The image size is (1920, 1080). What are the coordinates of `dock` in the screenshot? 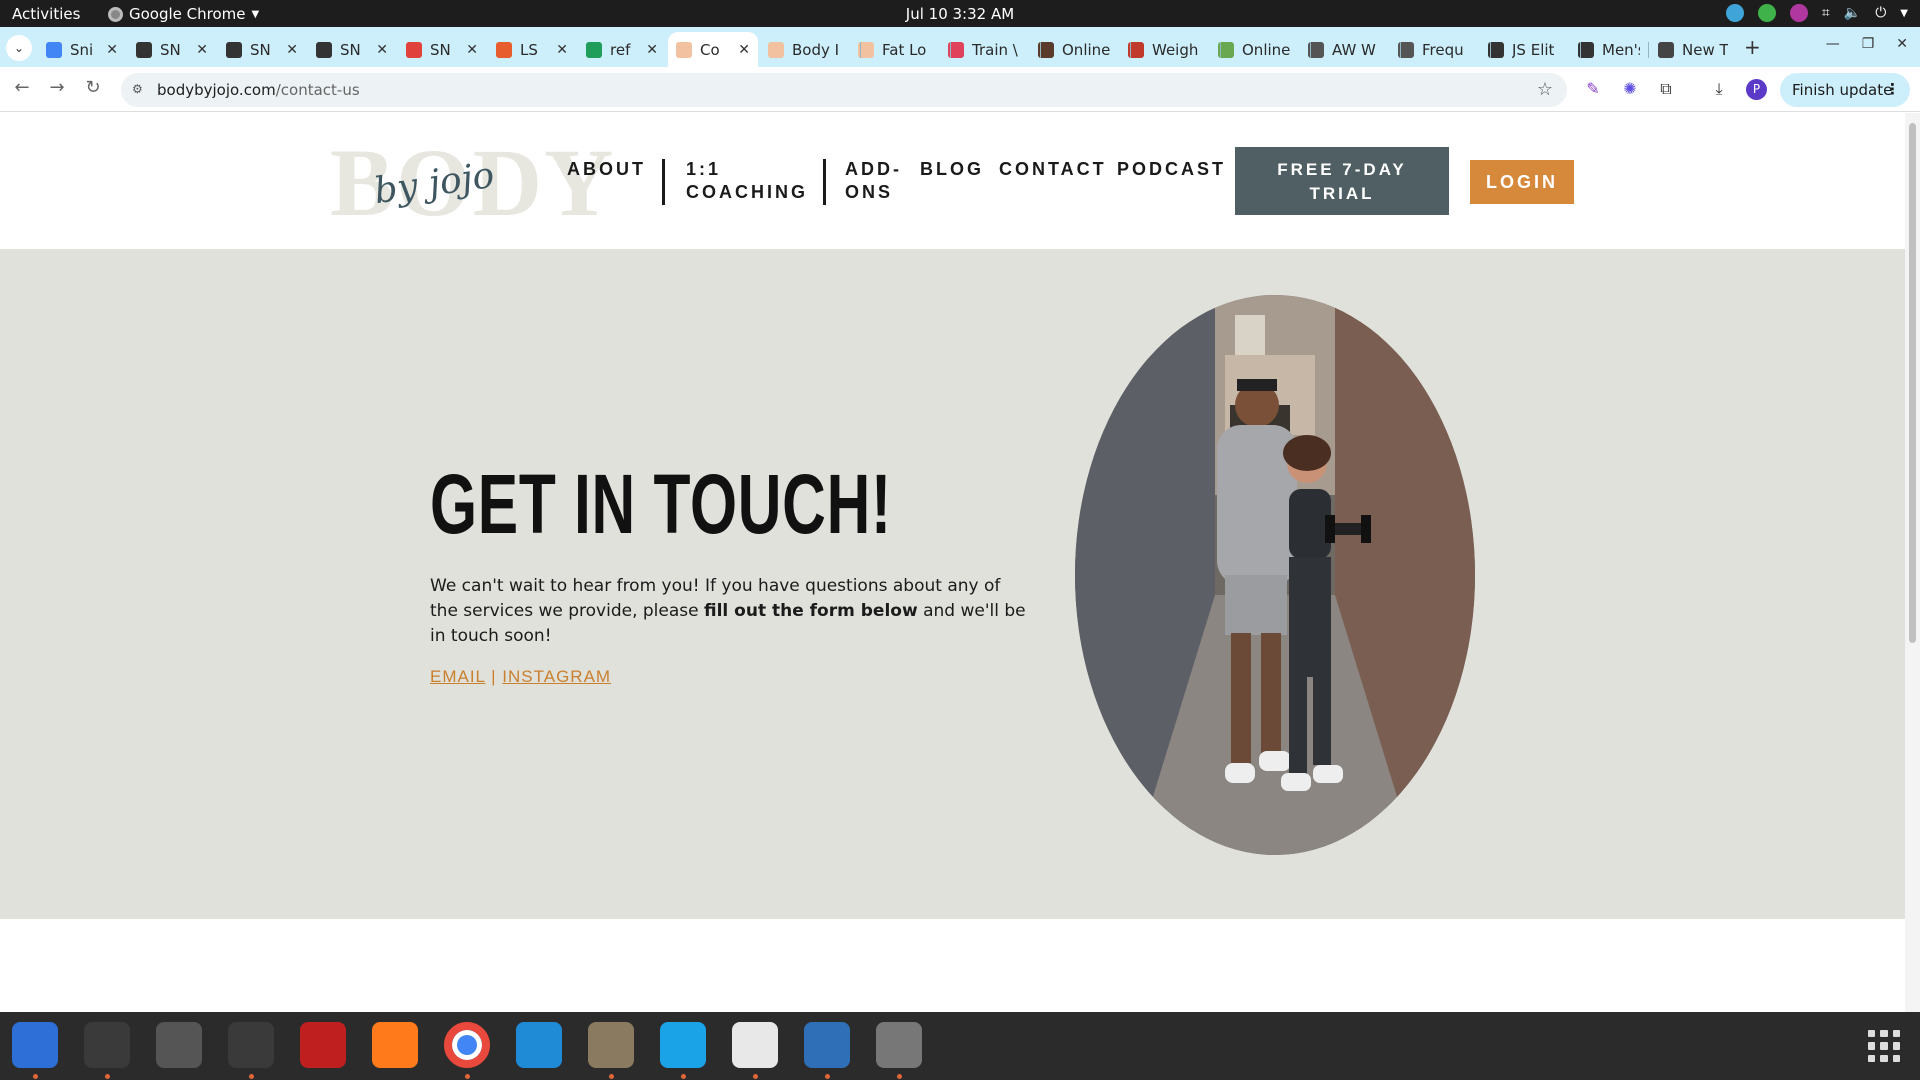 It's located at (960, 1046).